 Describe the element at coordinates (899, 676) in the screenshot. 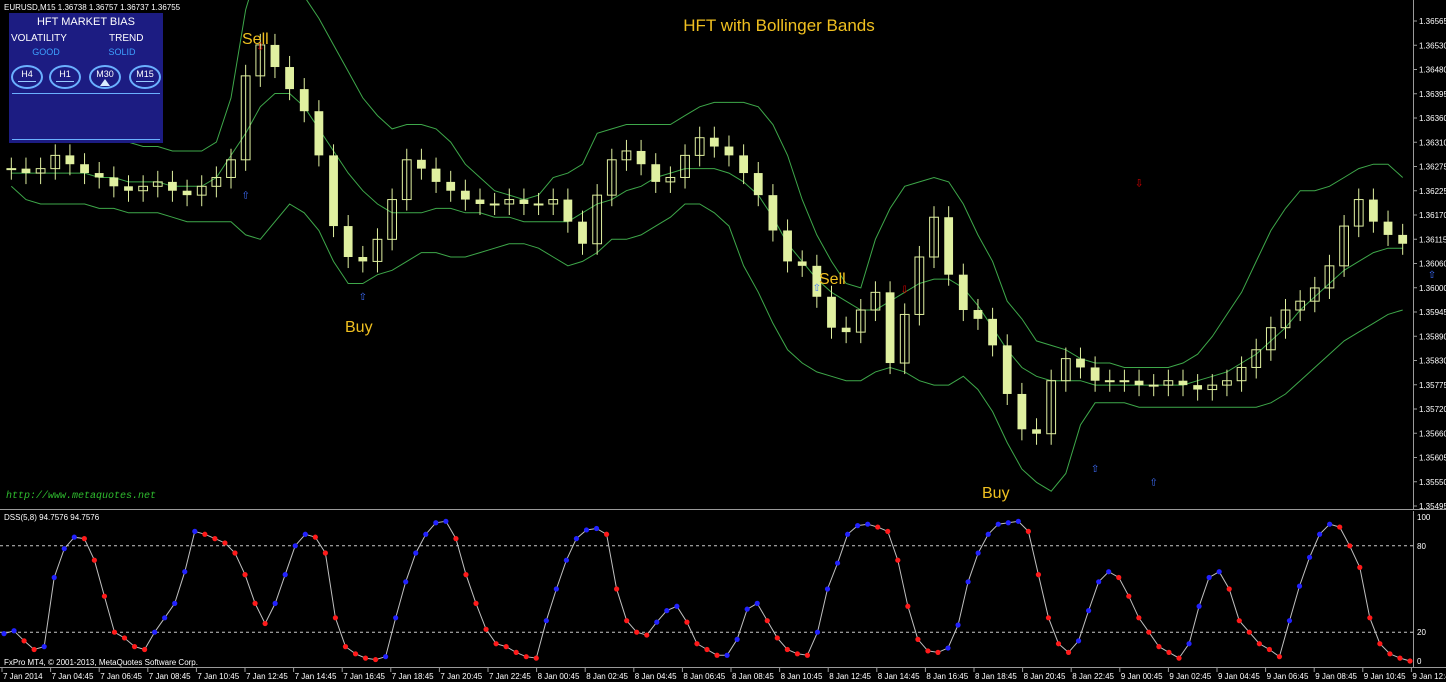

I see `time-tick-label: 8 Jan 14:45` at that location.